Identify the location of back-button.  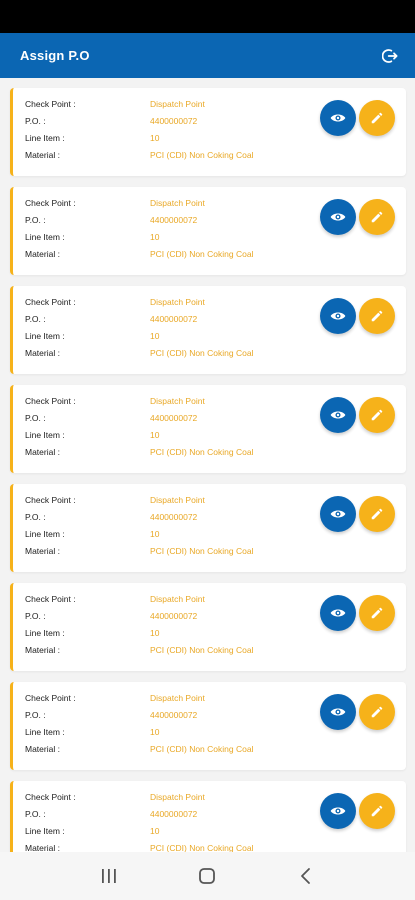
(306, 876).